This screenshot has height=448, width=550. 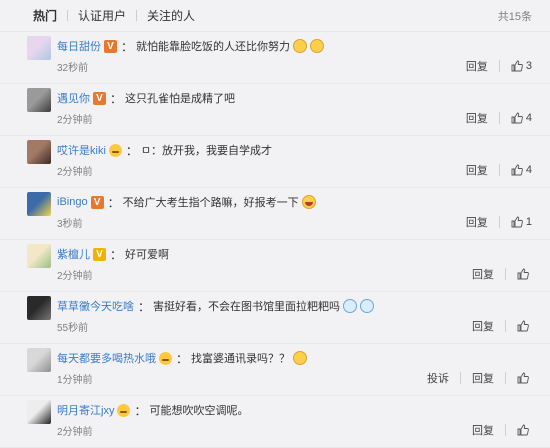 I want to click on username-link: 明月寄江jxy, so click(x=85, y=410).